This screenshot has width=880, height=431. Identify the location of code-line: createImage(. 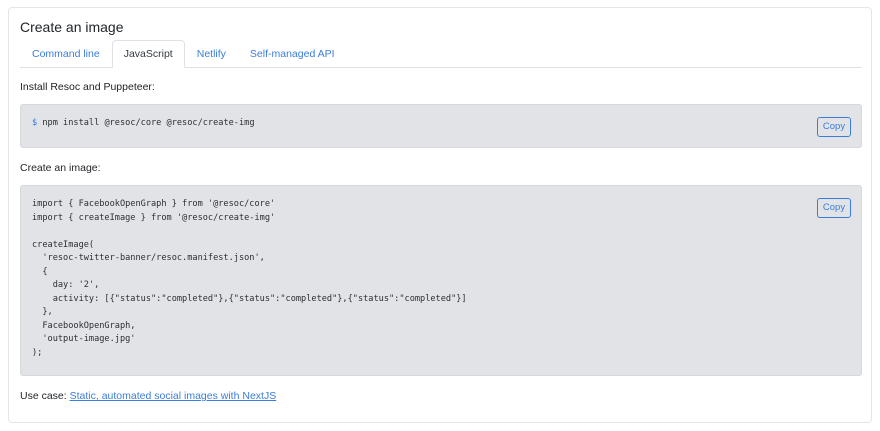
(63, 244).